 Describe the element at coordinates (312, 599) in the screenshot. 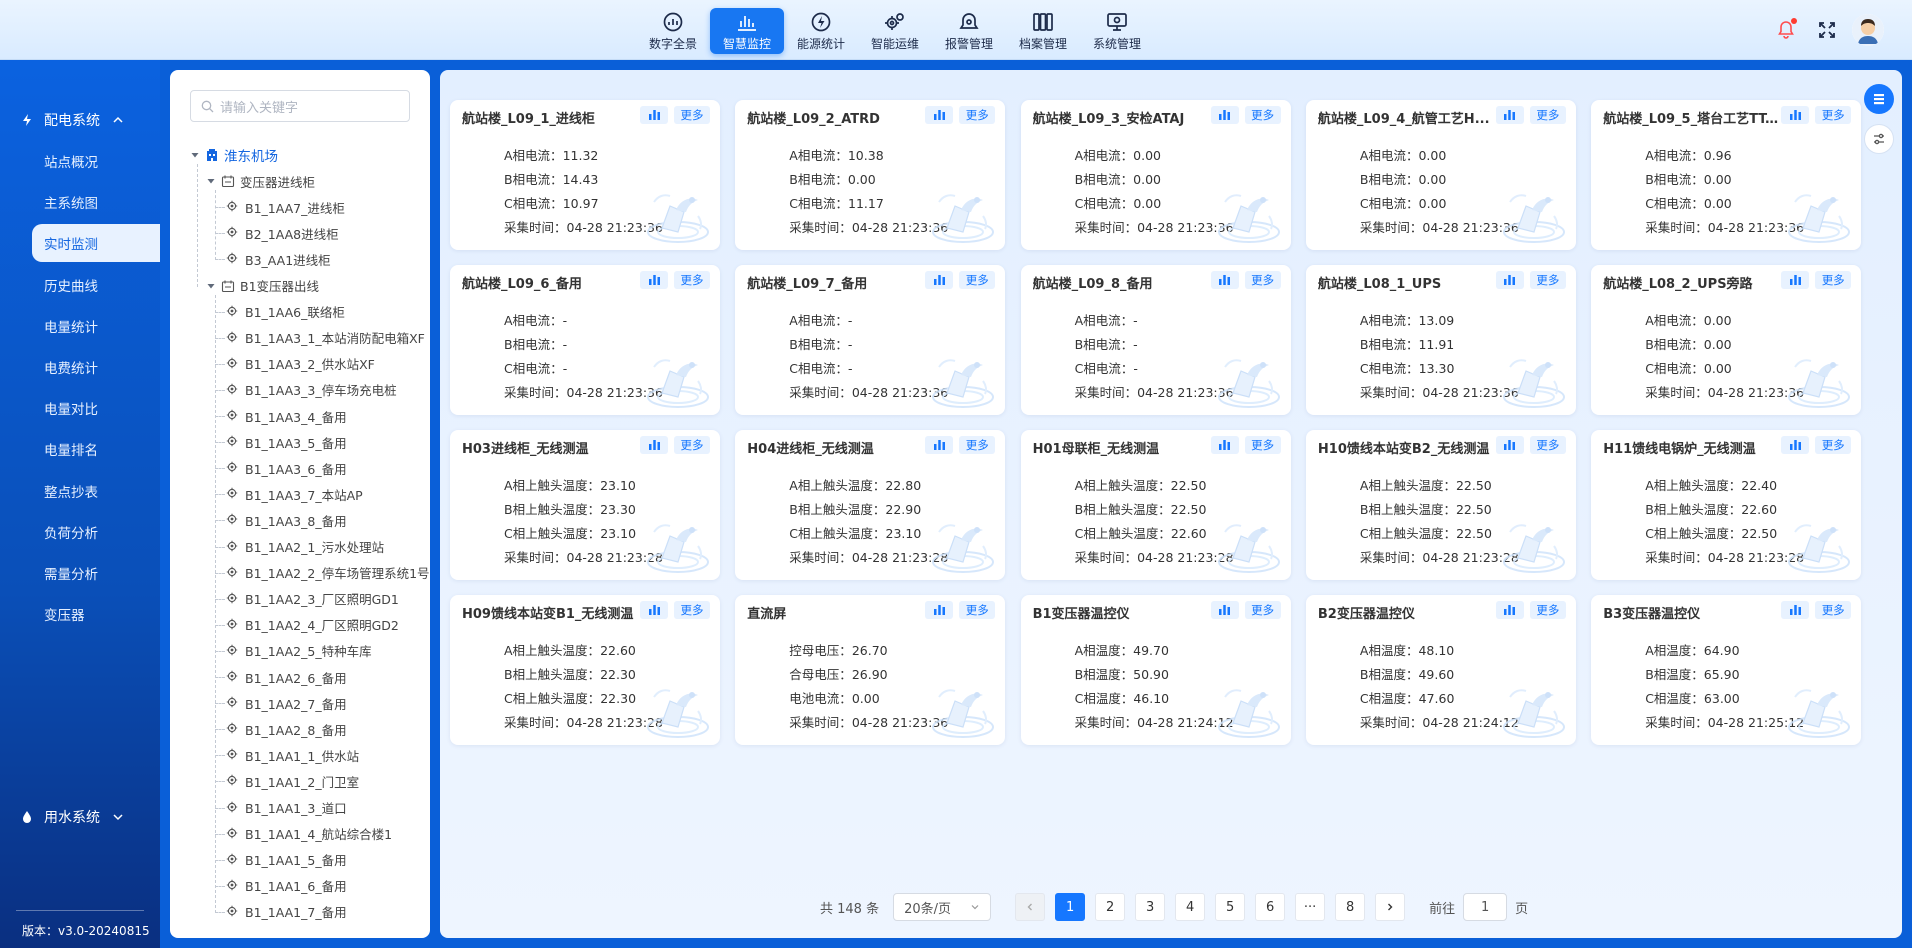

I see `tree-leaf: B1_1AA2_3_厂区照明GD1` at that location.